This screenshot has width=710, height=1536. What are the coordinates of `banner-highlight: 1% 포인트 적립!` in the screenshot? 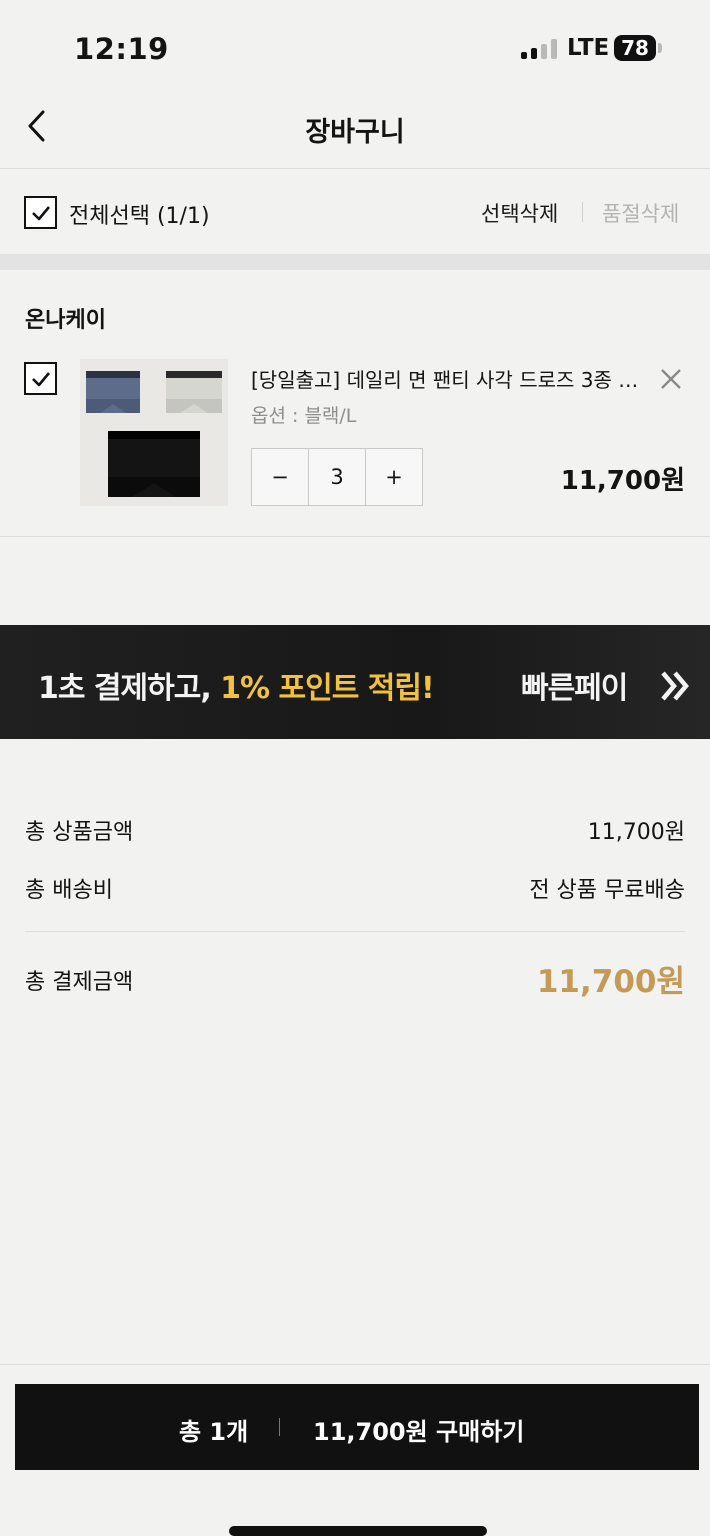 It's located at (327, 688).